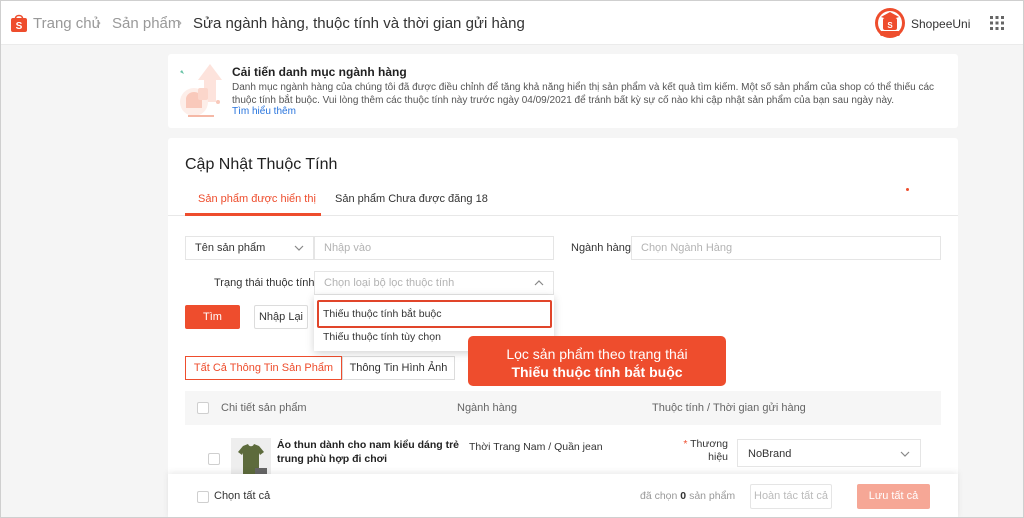  What do you see at coordinates (687, 496) in the screenshot?
I see `selected-count-text: đã chọn 0 sản phẩm` at bounding box center [687, 496].